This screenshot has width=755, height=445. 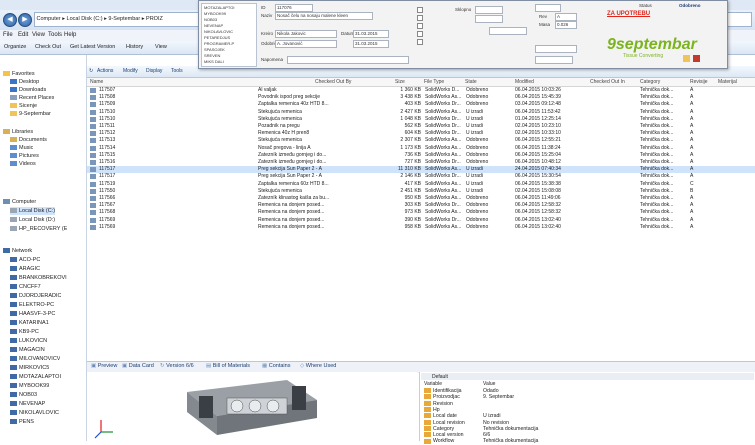 I want to click on nav-item: Local Disk (D:), so click(x=32, y=220).